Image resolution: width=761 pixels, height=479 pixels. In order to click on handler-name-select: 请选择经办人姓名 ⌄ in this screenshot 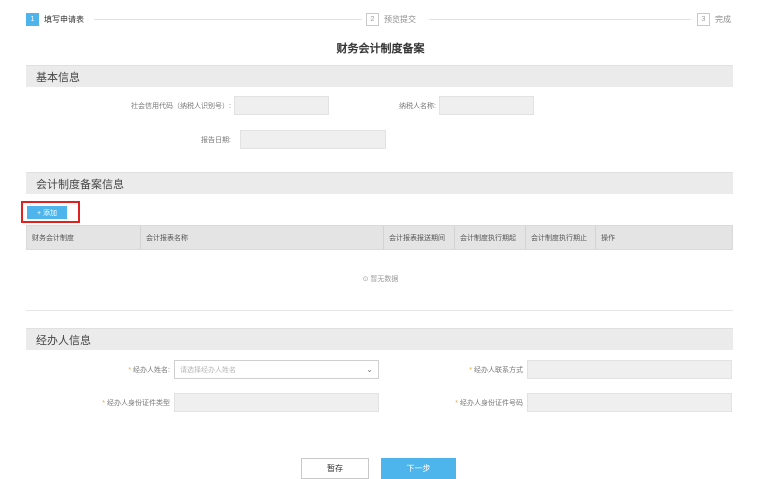, I will do `click(276, 369)`.